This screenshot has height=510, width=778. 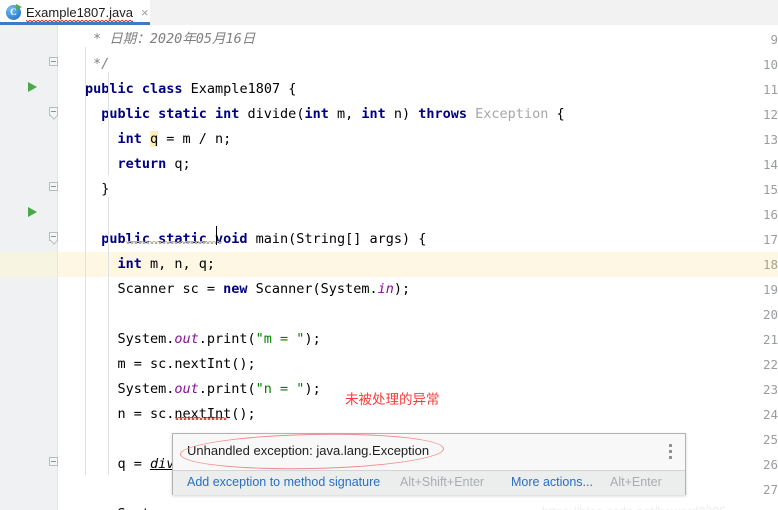 What do you see at coordinates (32, 87) in the screenshot?
I see `run-class-icon` at bounding box center [32, 87].